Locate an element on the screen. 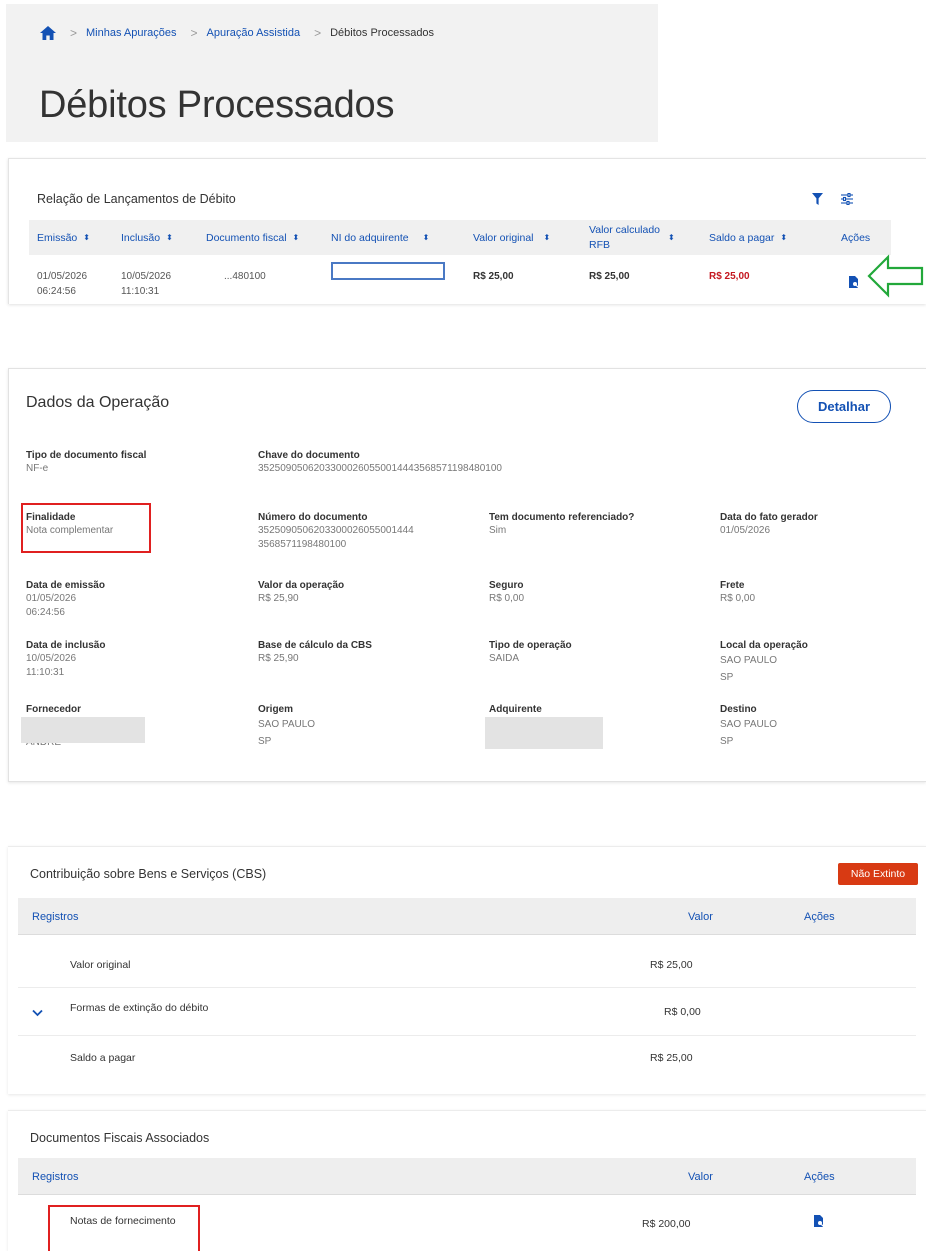 The image size is (926, 1251). breadcrumb-minhas-apuracoes: Minhas Apurações is located at coordinates (131, 33).